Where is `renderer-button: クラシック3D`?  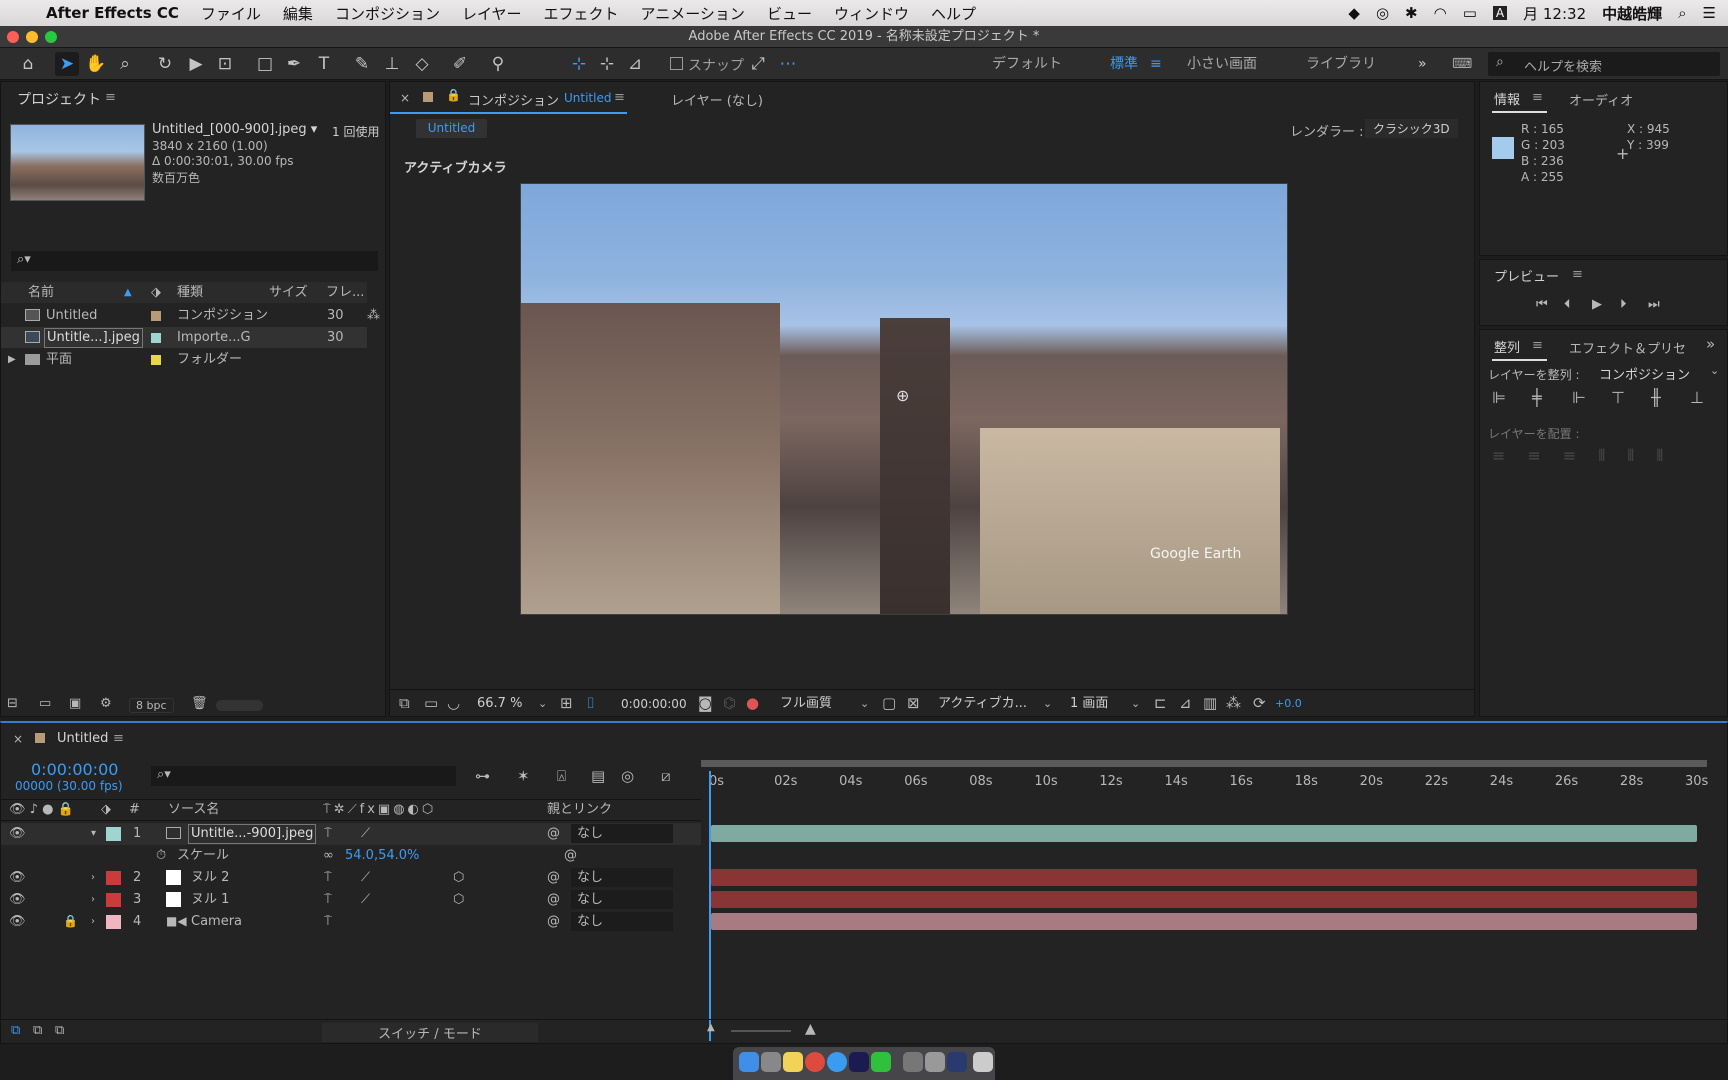
renderer-button: クラシック3D is located at coordinates (1411, 128).